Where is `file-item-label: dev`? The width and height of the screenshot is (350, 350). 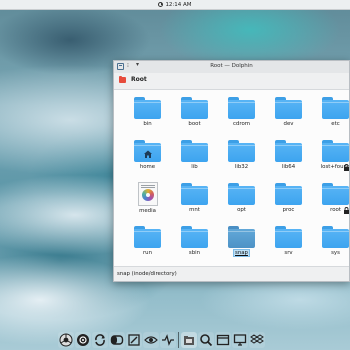
file-item-label: dev is located at coordinates (288, 124).